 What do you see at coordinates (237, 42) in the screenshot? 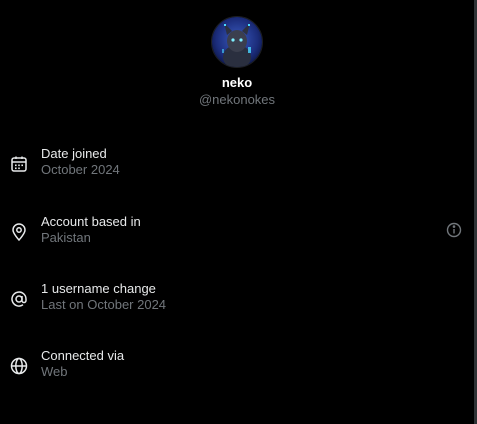
I see `avatar` at bounding box center [237, 42].